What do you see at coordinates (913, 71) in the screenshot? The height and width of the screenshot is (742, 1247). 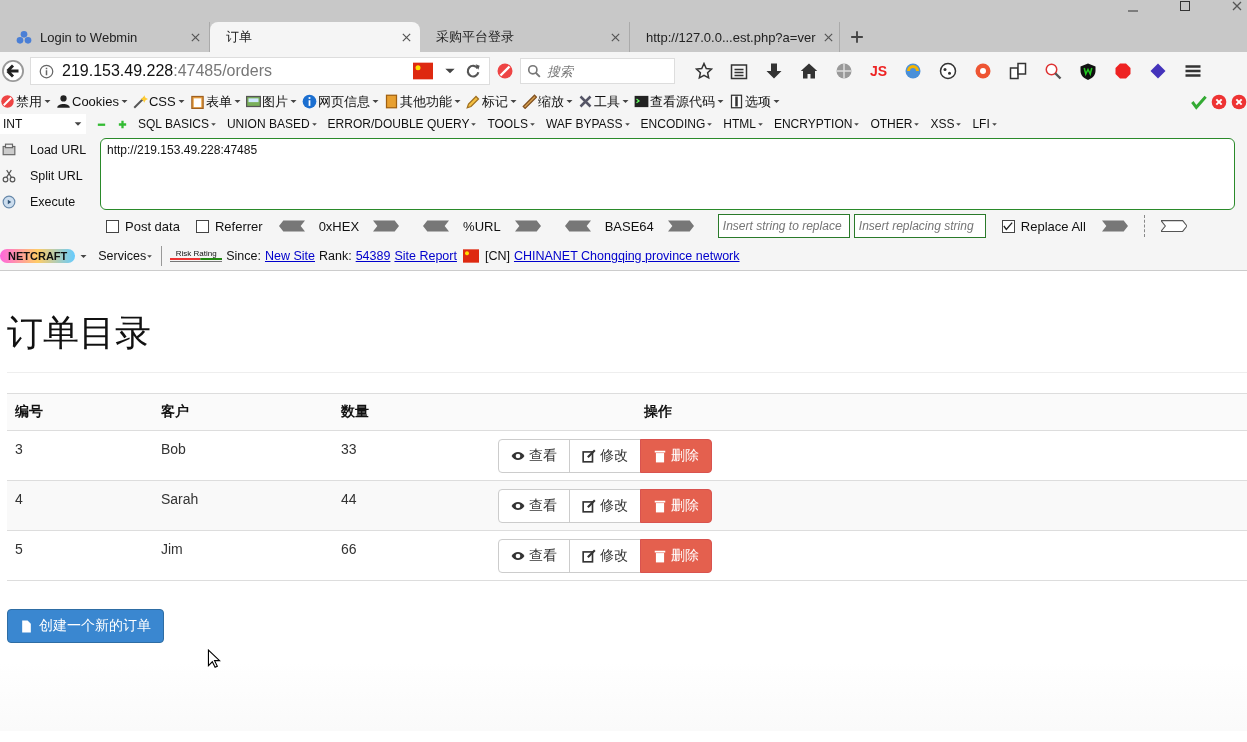 I see `sync-icon` at bounding box center [913, 71].